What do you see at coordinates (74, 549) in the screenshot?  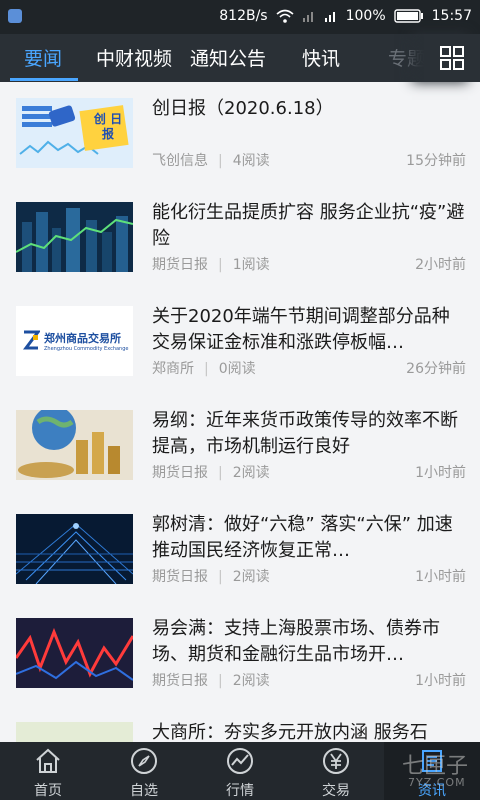 I see `data-stream-thumbnail` at bounding box center [74, 549].